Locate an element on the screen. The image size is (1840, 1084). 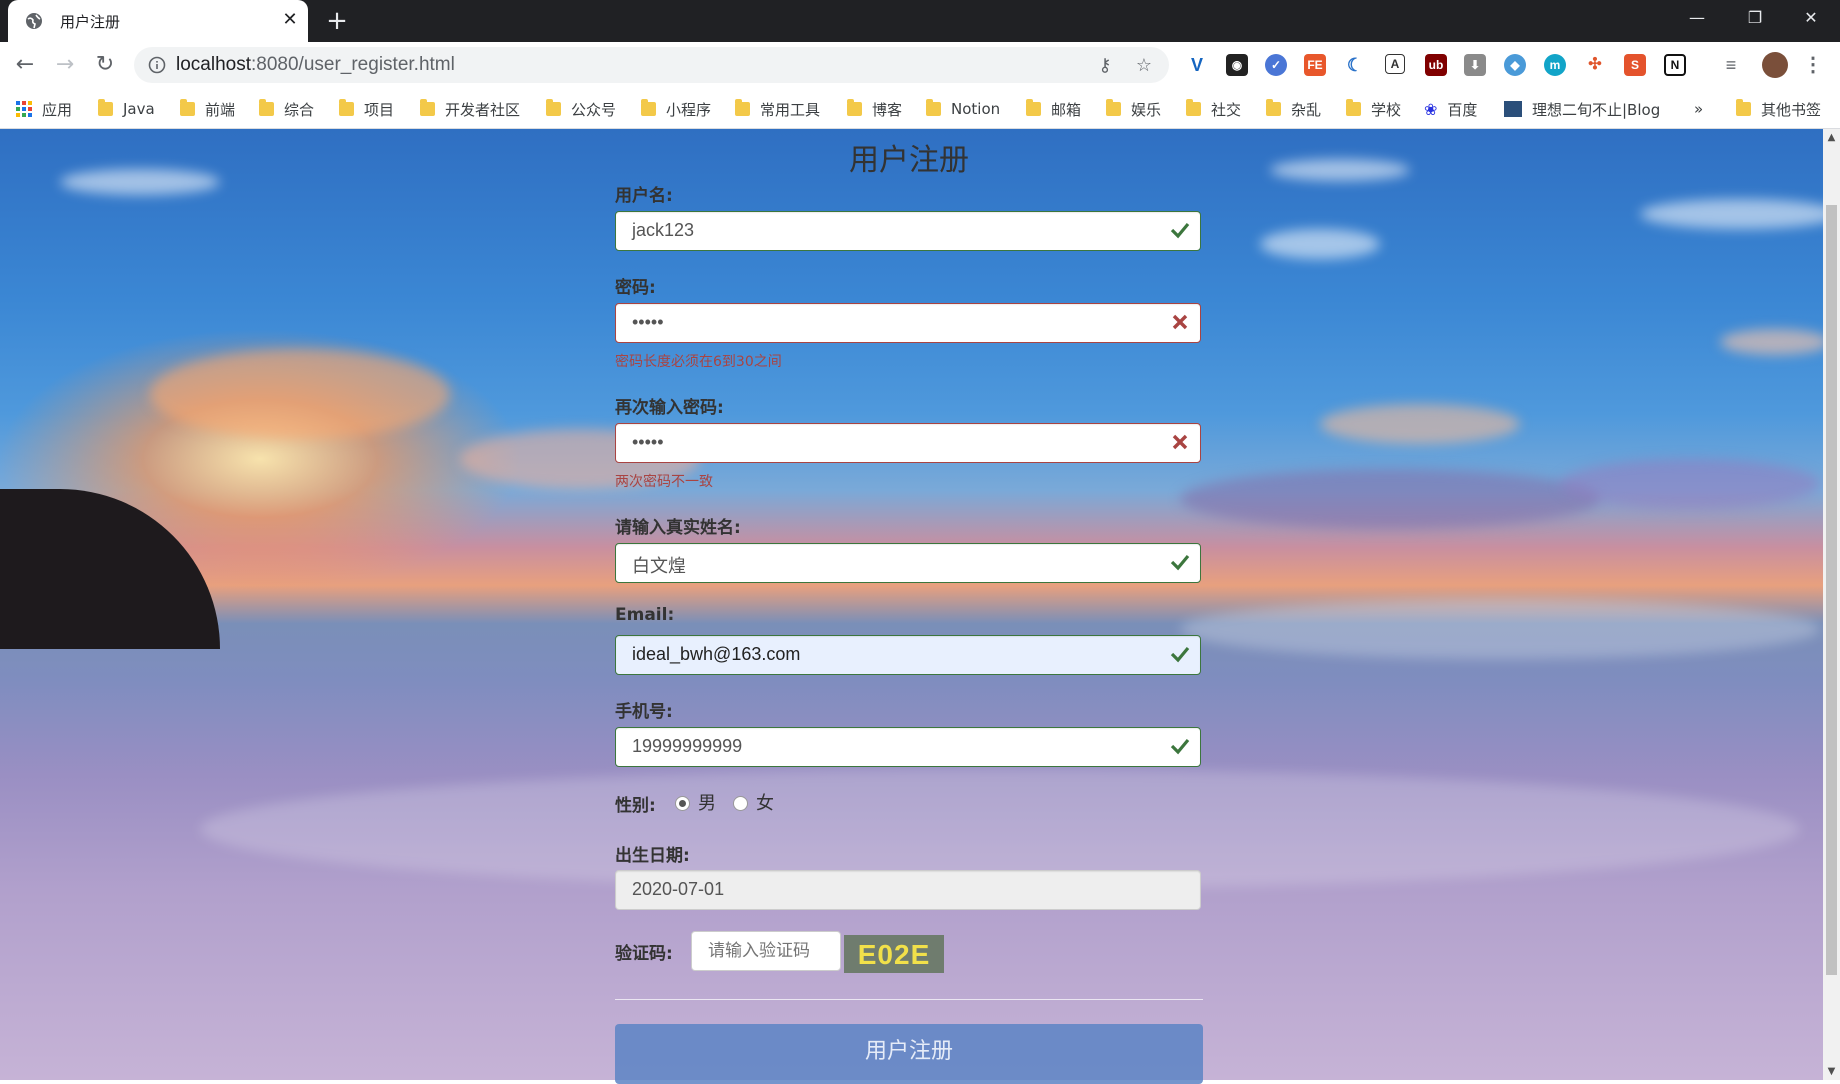
bookmark-wechat-accounts: 公众号 is located at coordinates (581, 109).